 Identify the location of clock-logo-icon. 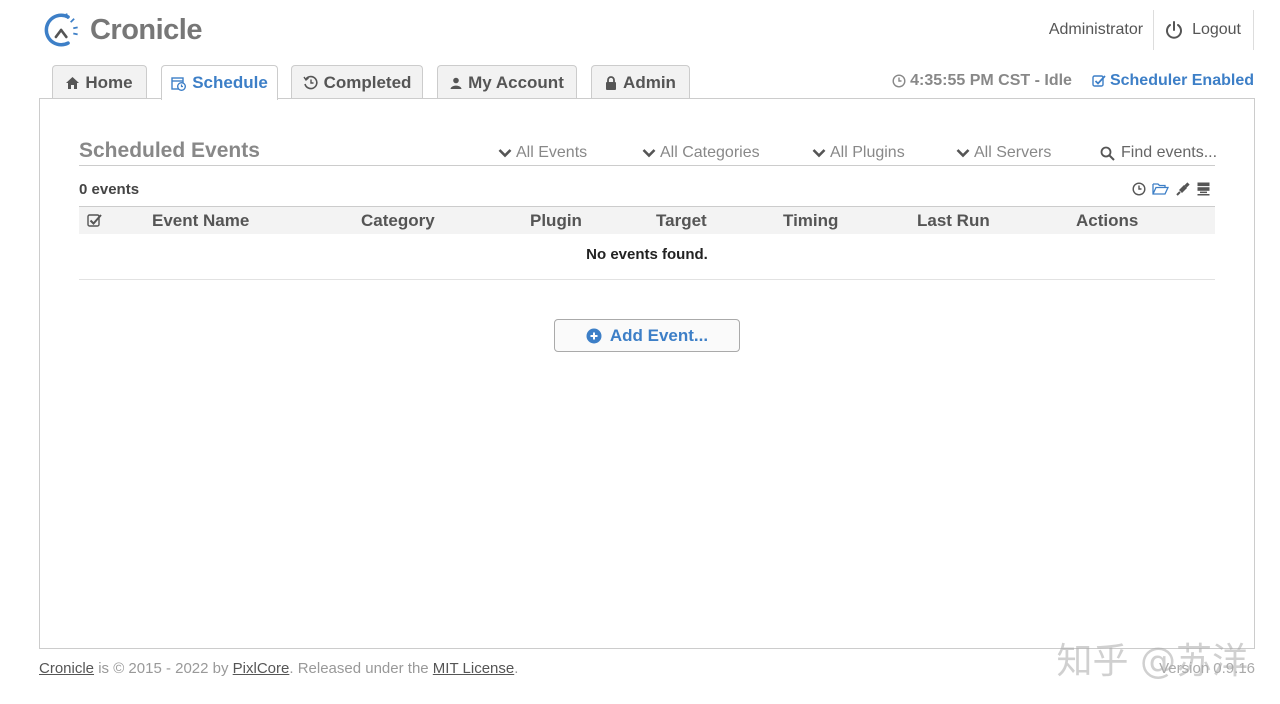
(61, 30).